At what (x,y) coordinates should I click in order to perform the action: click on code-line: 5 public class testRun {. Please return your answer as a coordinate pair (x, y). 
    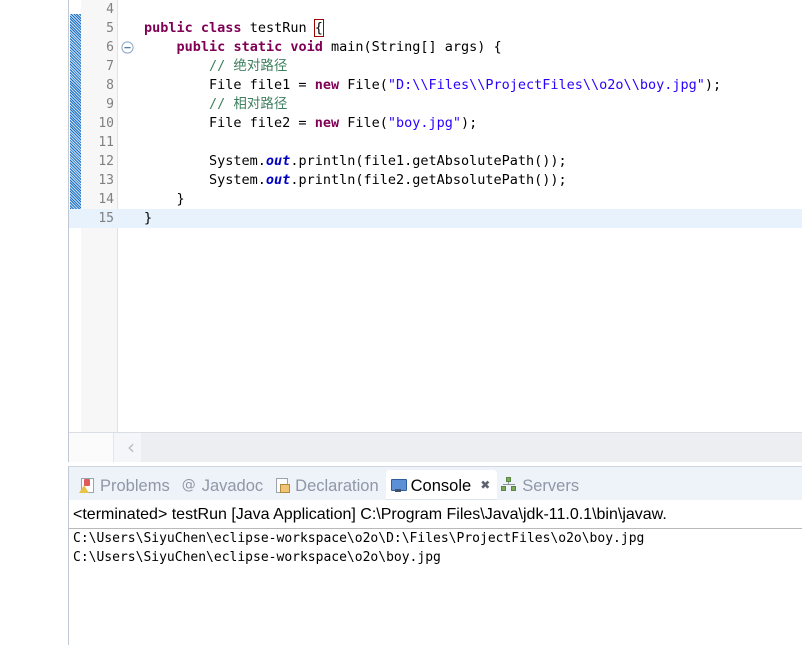
    Looking at the image, I should click on (435, 28).